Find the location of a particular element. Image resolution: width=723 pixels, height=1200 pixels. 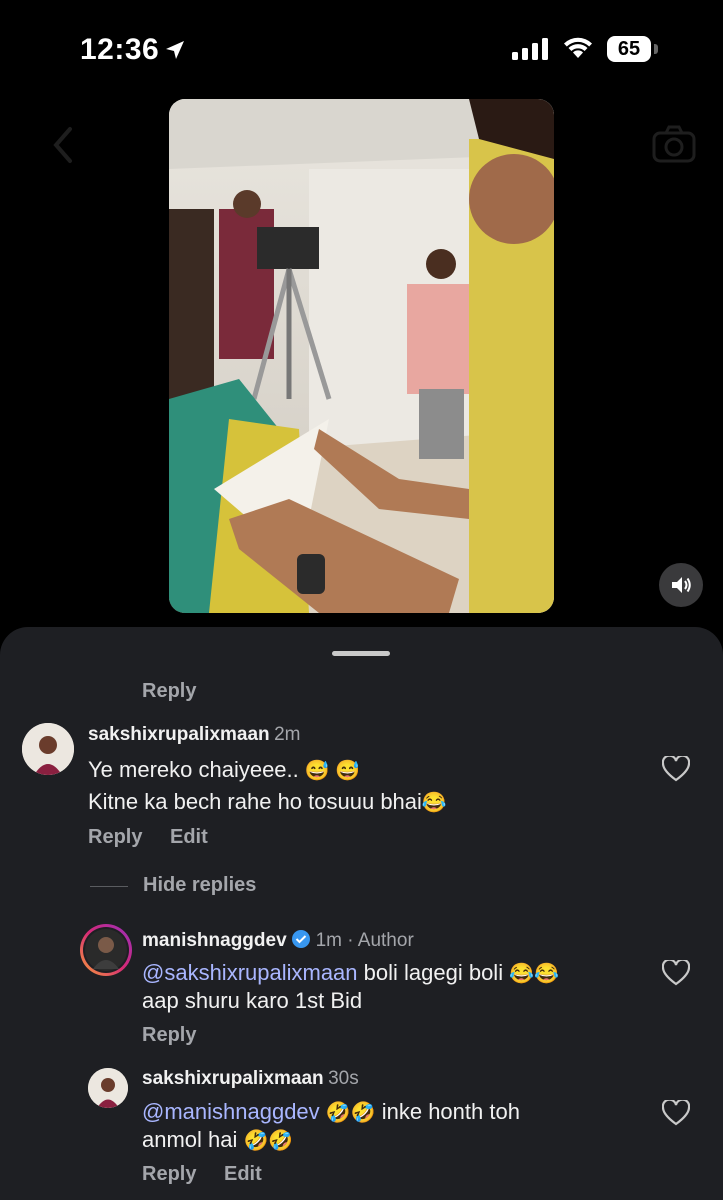

speaker-icon is located at coordinates (681, 585).